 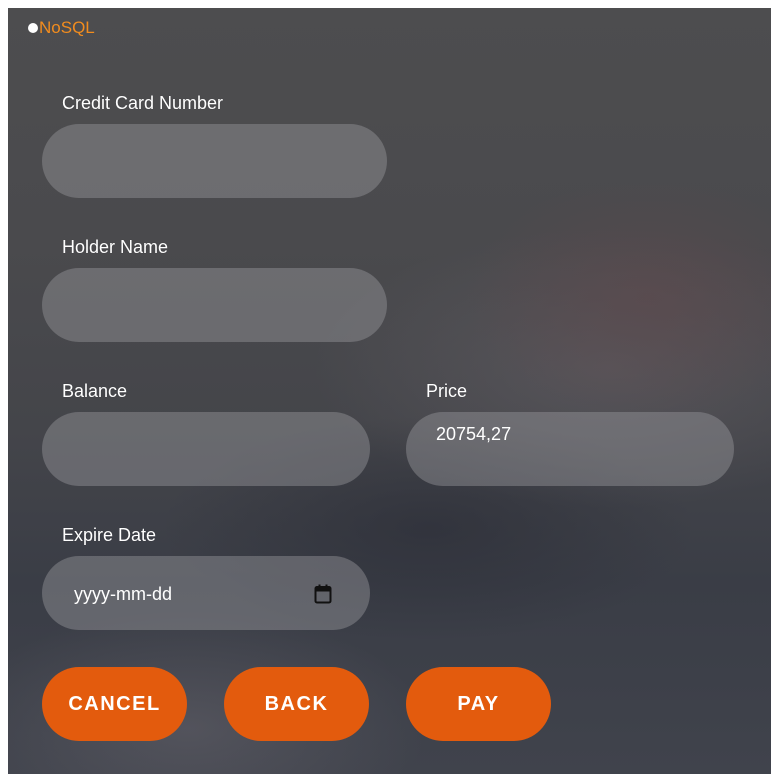 I want to click on card-number-input, so click(x=214, y=161).